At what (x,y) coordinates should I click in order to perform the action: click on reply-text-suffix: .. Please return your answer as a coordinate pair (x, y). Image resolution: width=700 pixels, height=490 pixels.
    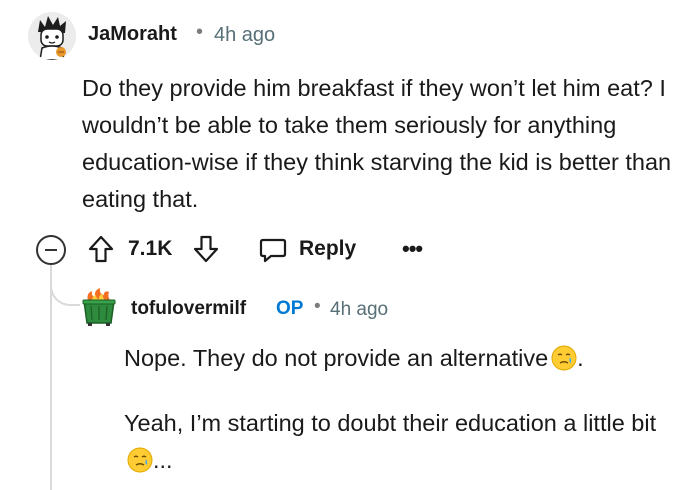
    Looking at the image, I should click on (580, 358).